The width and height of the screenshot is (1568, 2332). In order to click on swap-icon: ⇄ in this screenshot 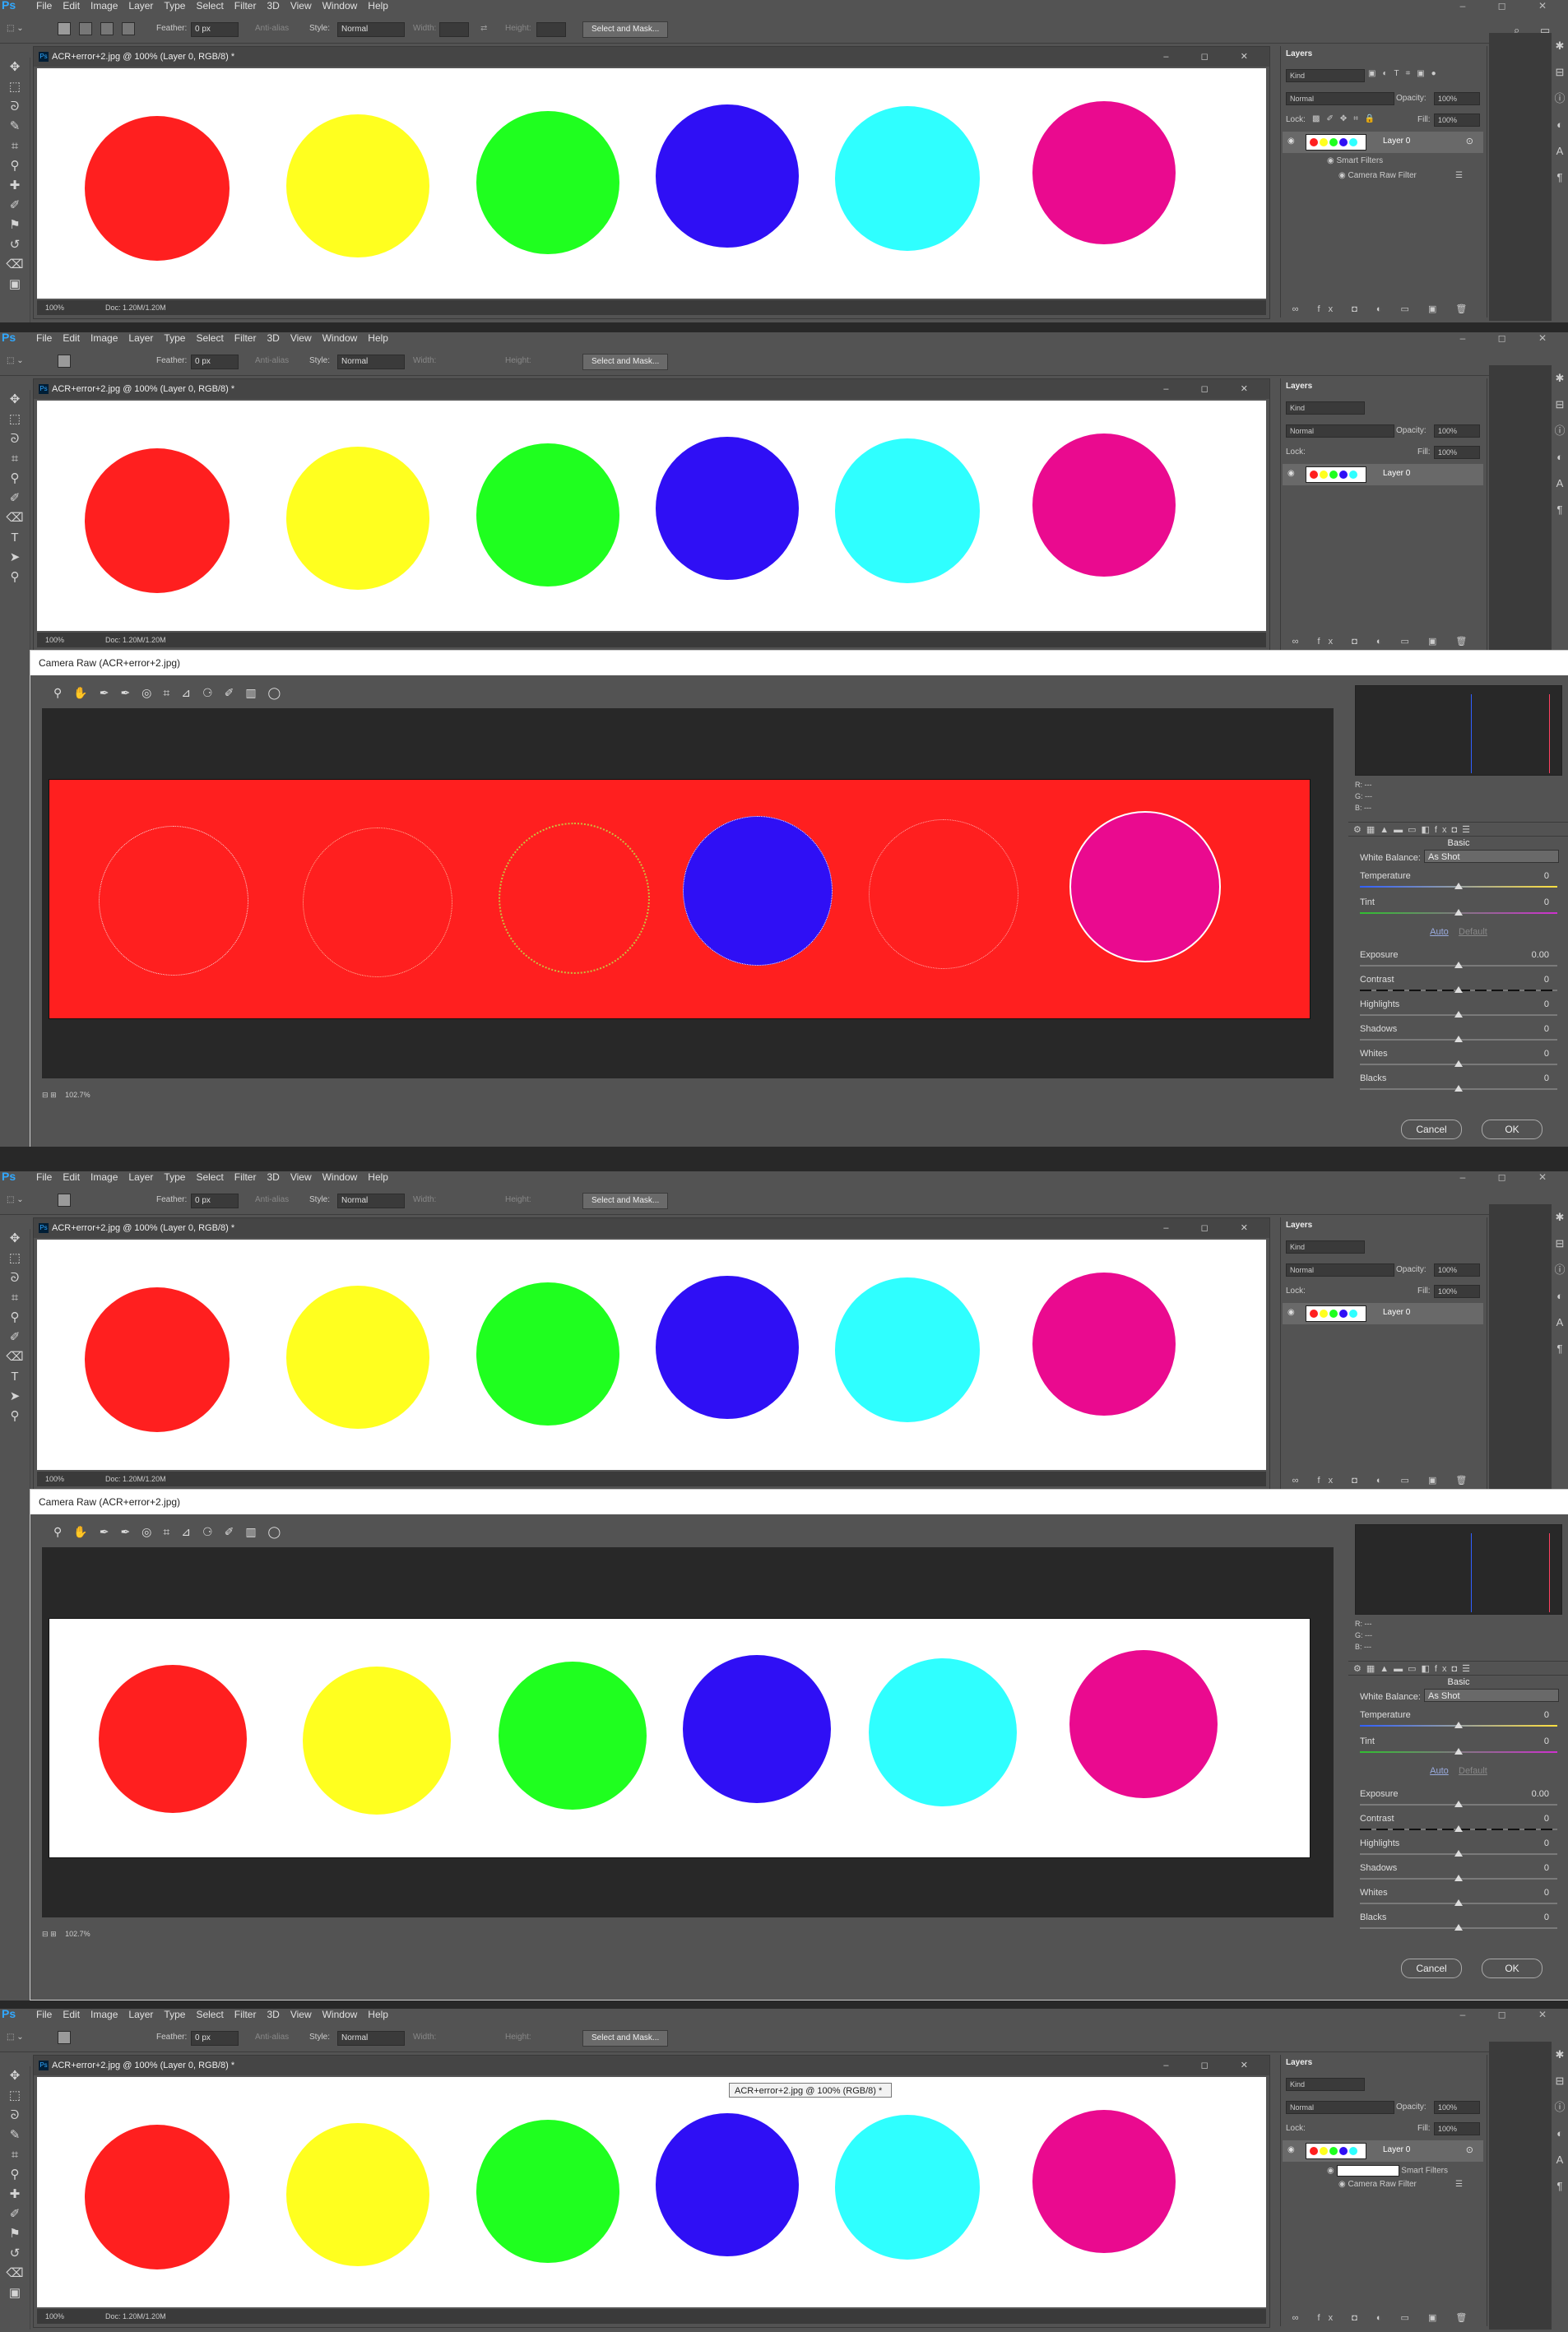, I will do `click(483, 28)`.